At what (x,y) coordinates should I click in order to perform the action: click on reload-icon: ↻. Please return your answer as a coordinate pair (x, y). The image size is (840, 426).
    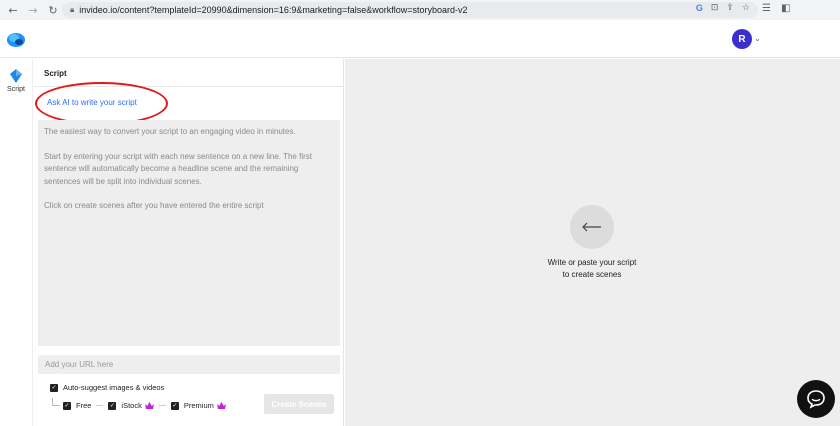
    Looking at the image, I should click on (53, 10).